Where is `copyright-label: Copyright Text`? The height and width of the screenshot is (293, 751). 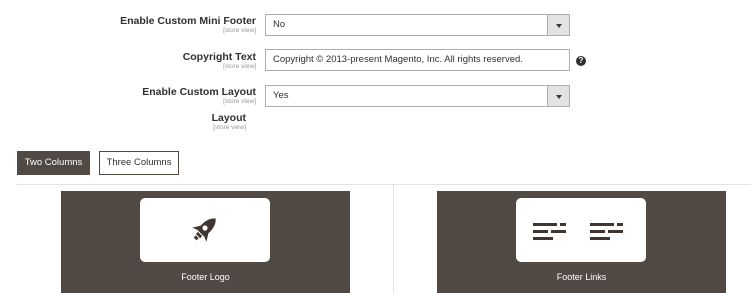 copyright-label: Copyright Text is located at coordinates (219, 57).